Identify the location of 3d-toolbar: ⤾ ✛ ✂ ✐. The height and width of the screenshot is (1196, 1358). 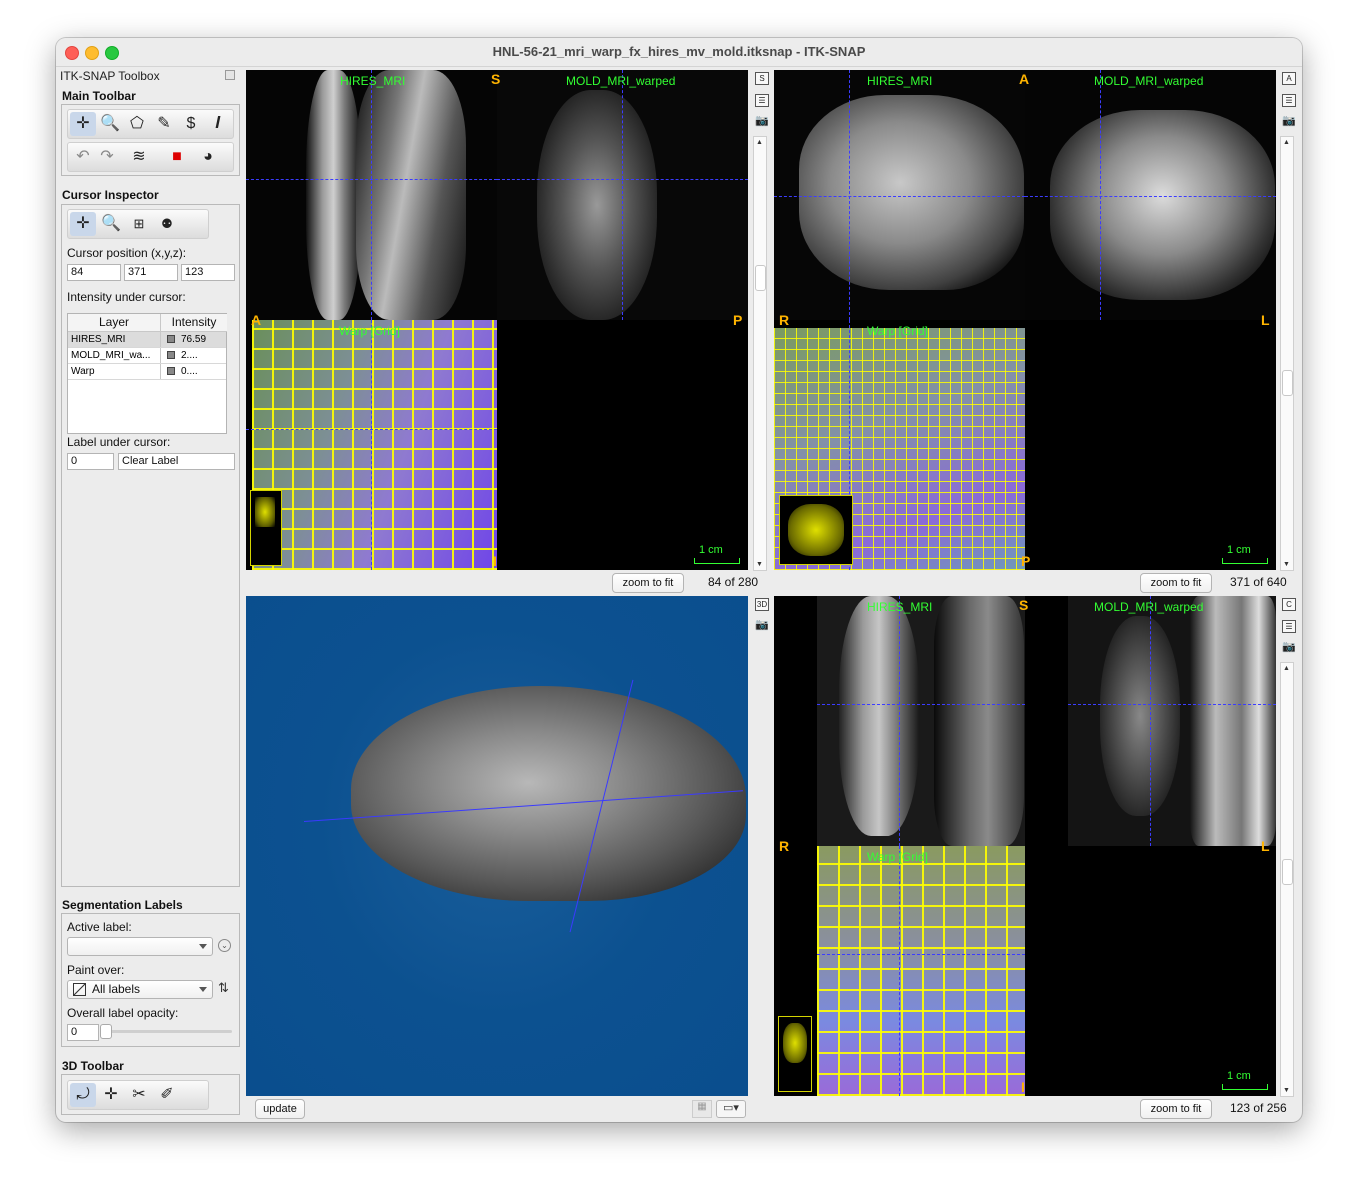
(150, 1094).